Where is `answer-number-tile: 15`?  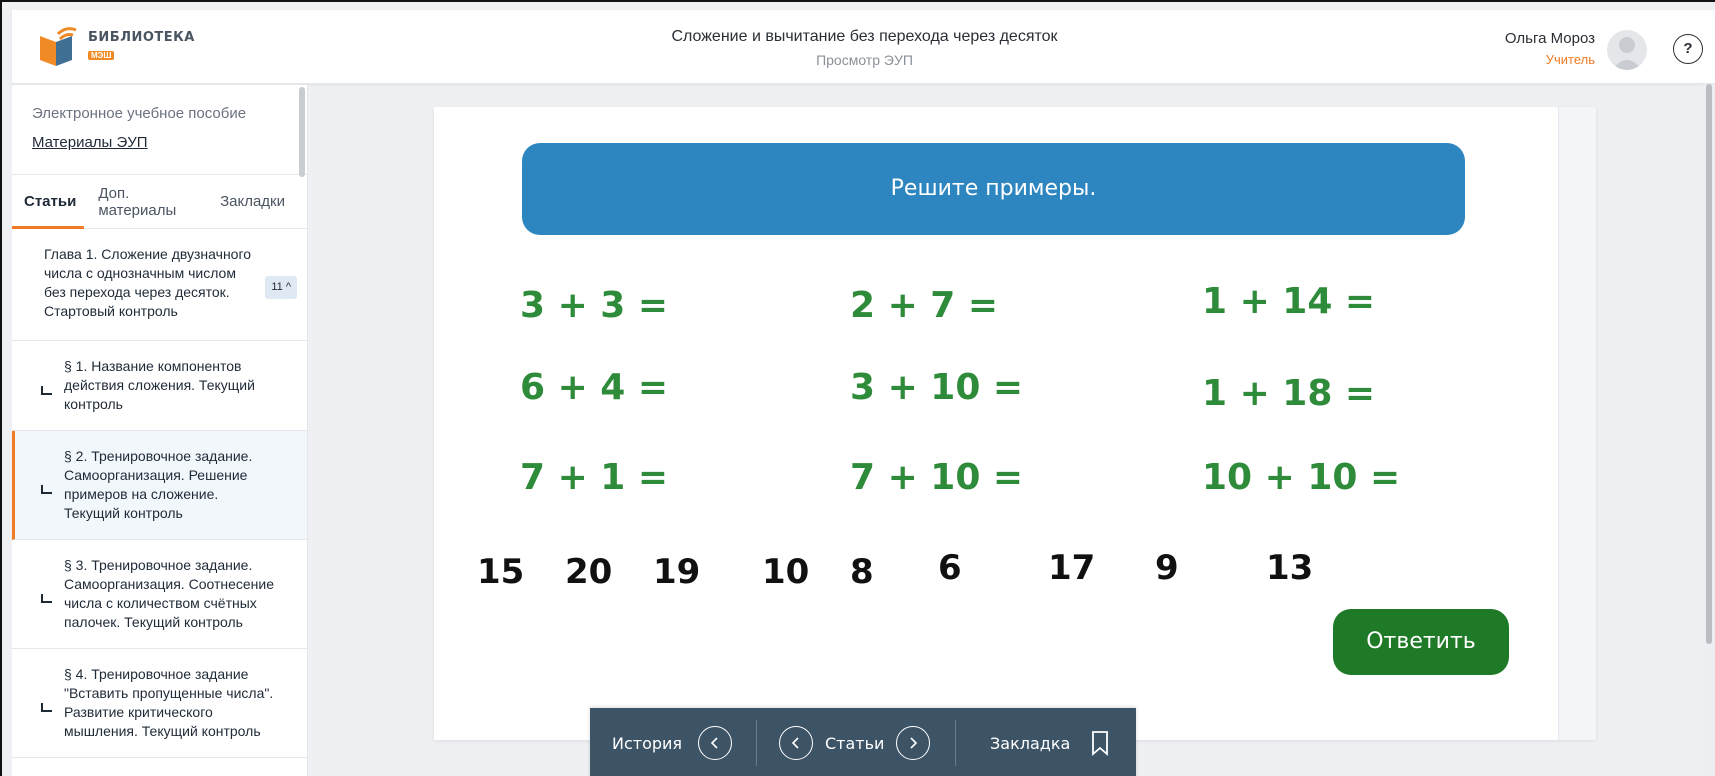 answer-number-tile: 15 is located at coordinates (500, 572).